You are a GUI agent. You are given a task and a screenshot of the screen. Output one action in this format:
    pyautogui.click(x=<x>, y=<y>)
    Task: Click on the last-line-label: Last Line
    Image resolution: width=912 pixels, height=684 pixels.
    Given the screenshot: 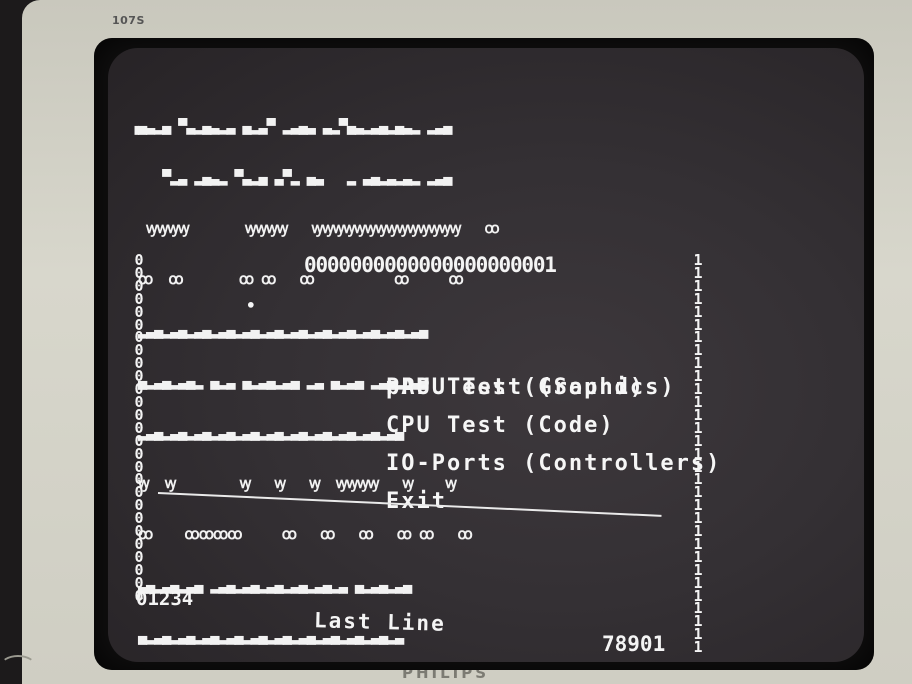 What is the action you would take?
    pyautogui.click(x=380, y=622)
    